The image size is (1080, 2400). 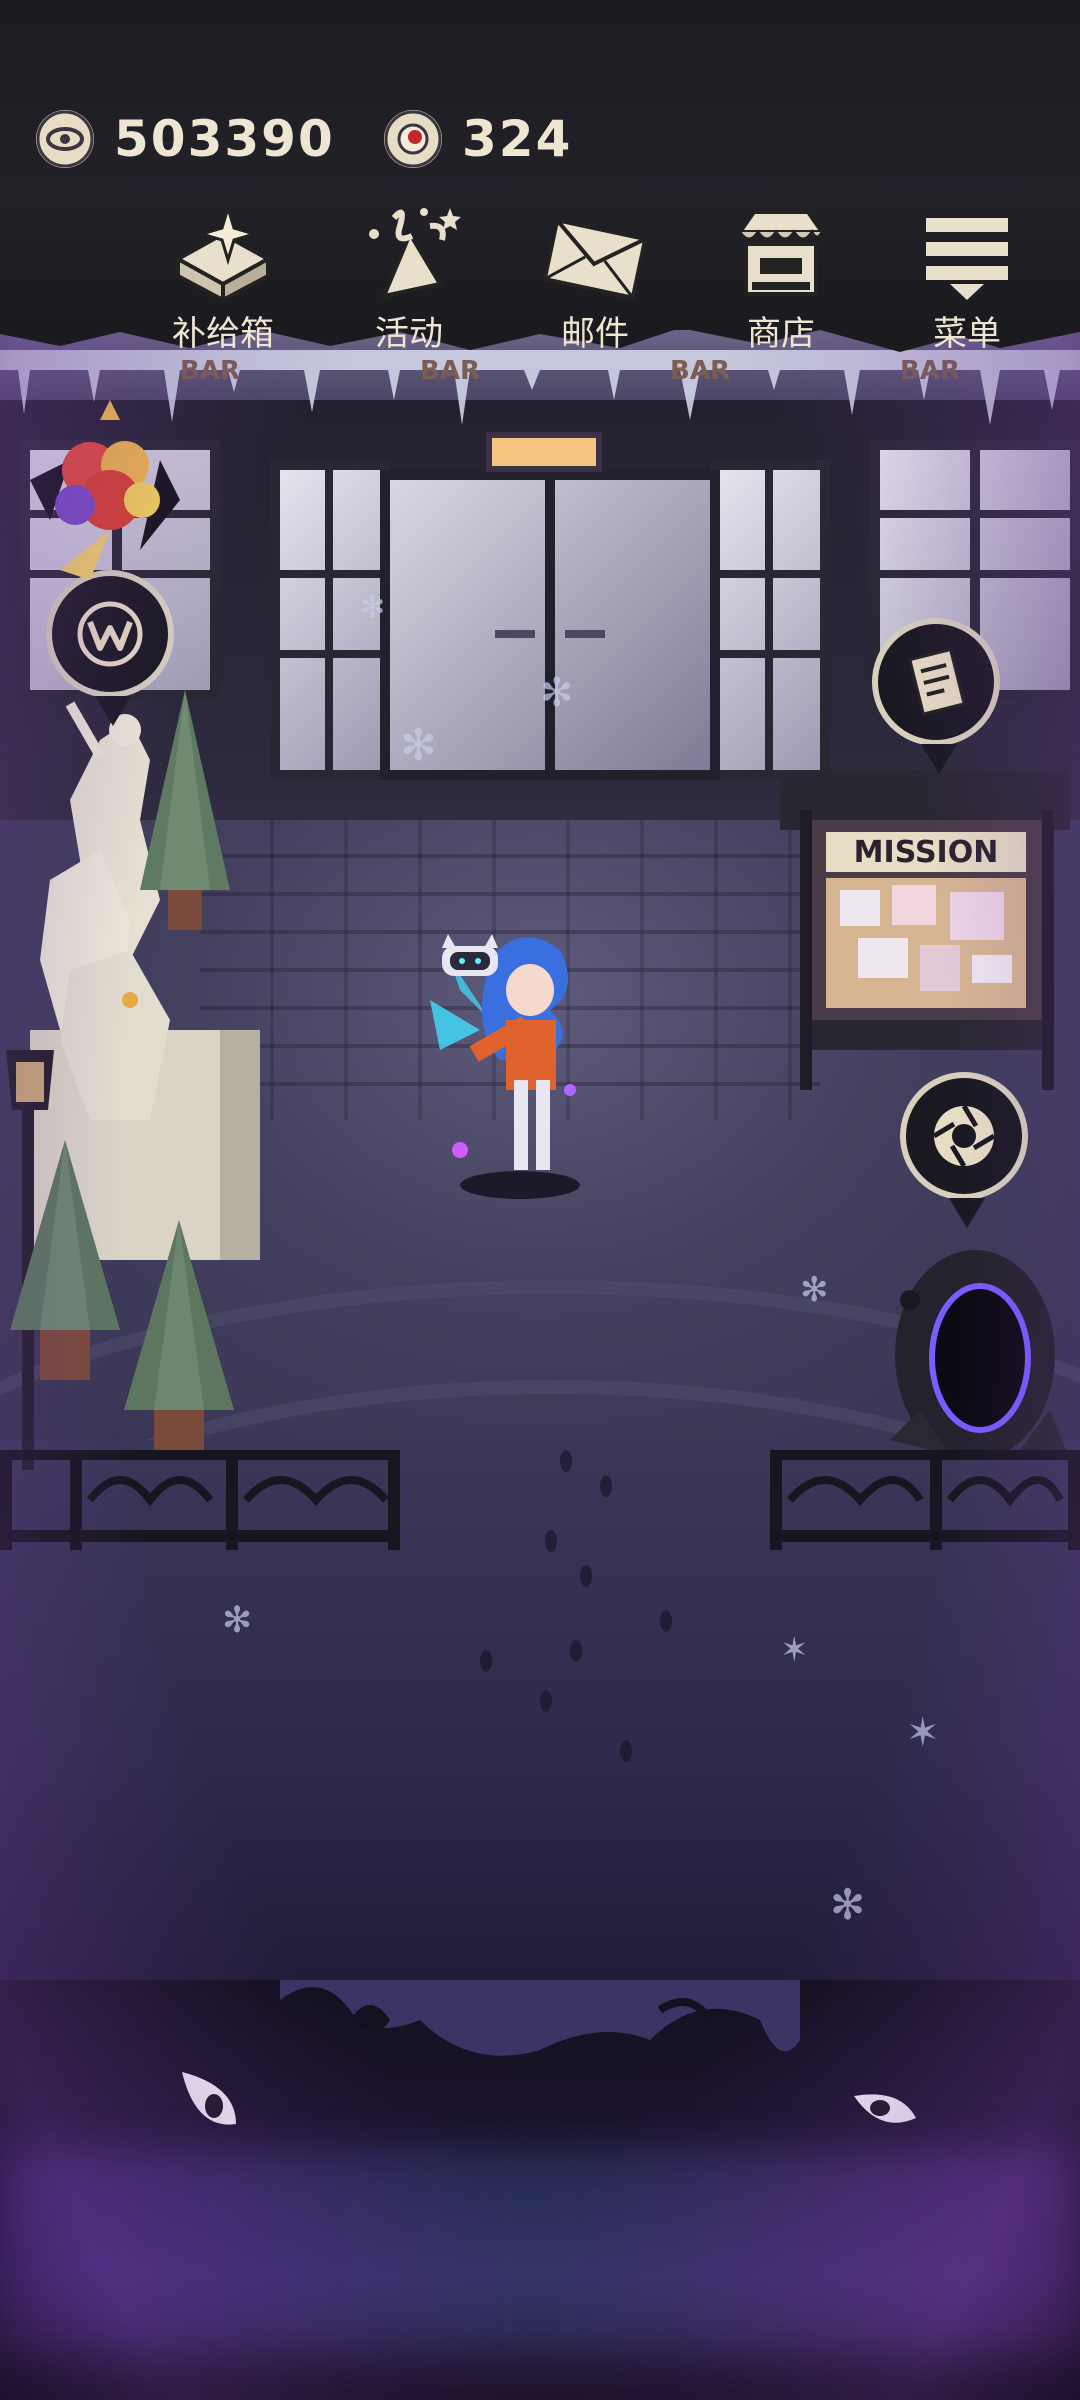 I want to click on top-hud: 503390 324 补给箱 活动 邮件 商店 菜单, so click(x=540, y=177).